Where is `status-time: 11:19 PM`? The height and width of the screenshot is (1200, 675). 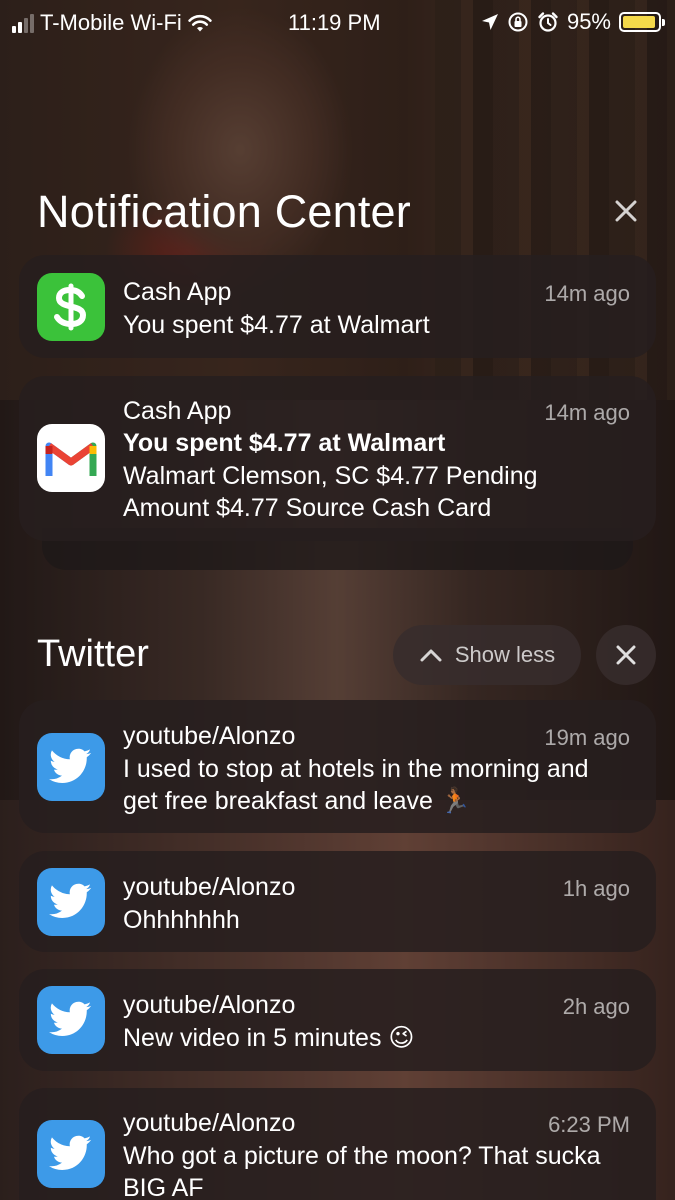
status-time: 11:19 PM is located at coordinates (334, 22).